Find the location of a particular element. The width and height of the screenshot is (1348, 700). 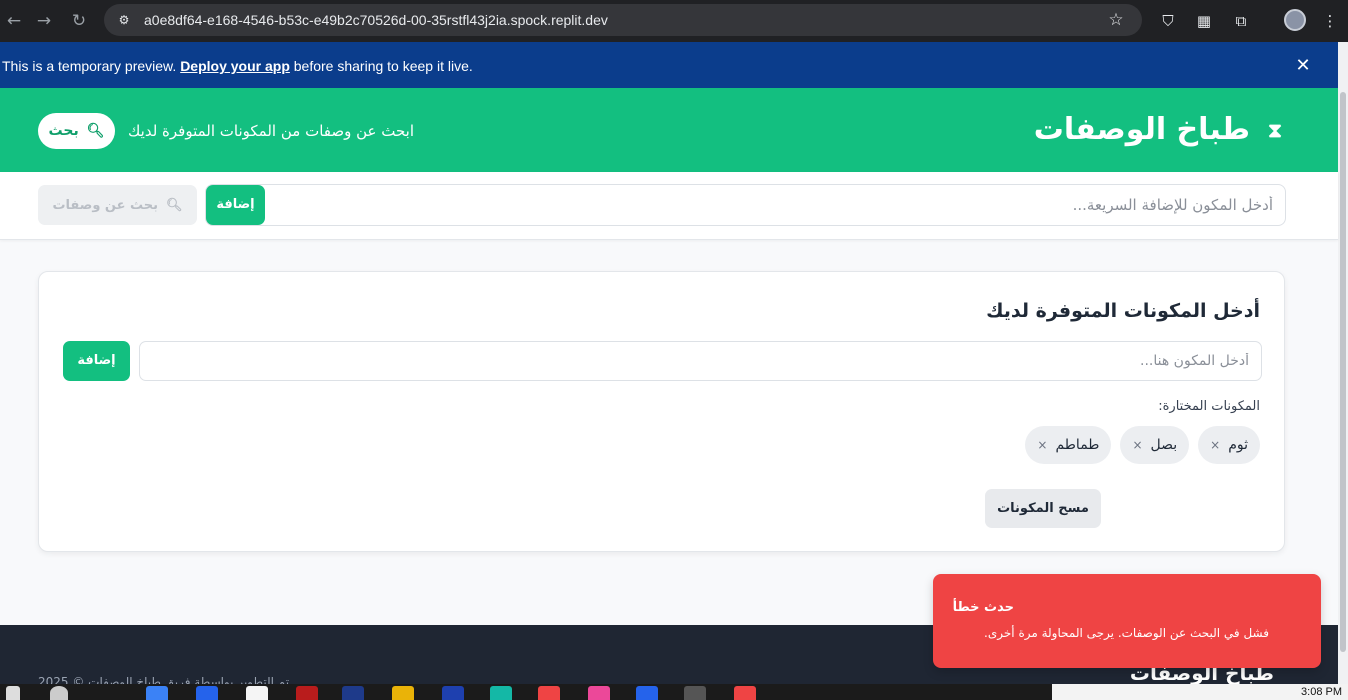

chip-label: بصل is located at coordinates (1164, 445).